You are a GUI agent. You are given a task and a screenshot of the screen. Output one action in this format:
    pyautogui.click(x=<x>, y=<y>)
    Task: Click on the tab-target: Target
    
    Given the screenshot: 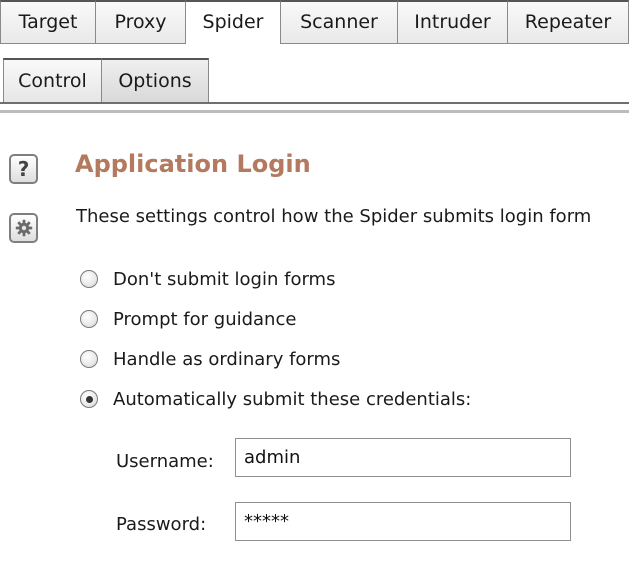 What is the action you would take?
    pyautogui.click(x=48, y=22)
    